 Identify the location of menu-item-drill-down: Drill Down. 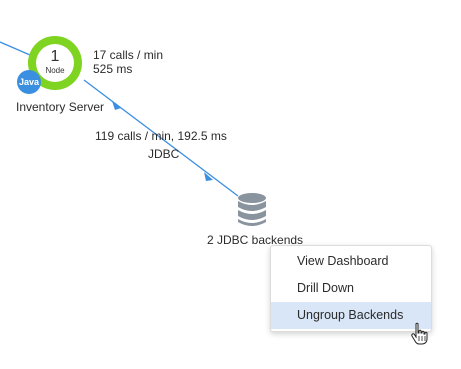
(351, 288).